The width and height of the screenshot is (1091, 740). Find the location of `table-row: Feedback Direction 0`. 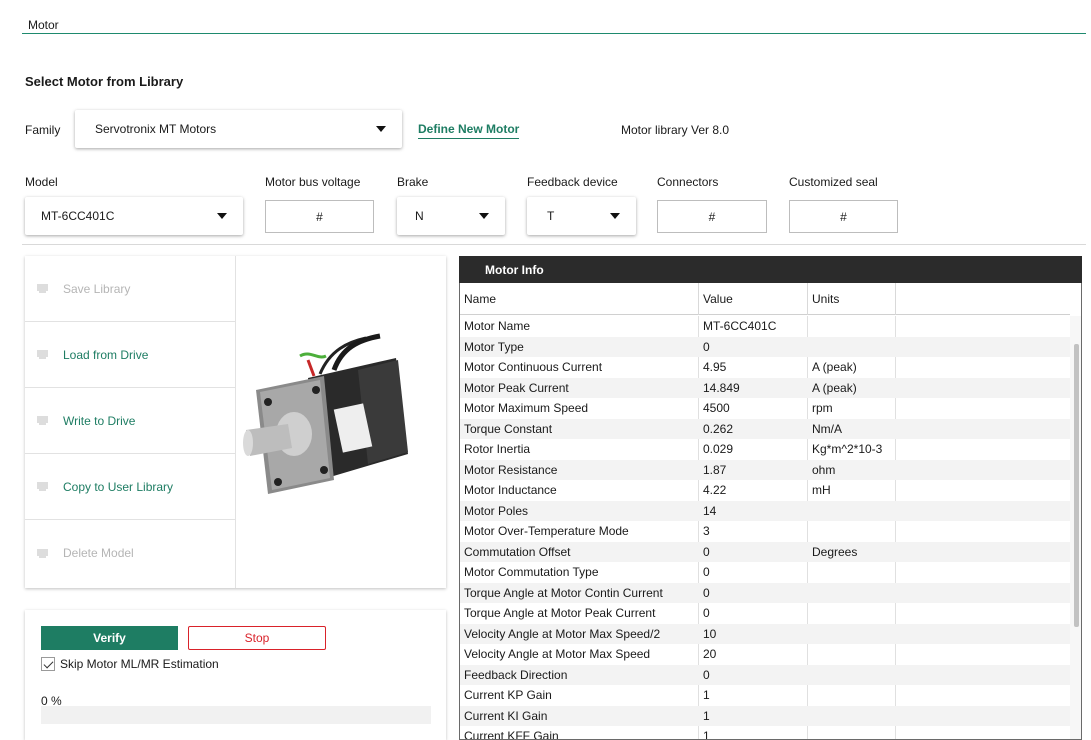

table-row: Feedback Direction 0 is located at coordinates (765, 675).